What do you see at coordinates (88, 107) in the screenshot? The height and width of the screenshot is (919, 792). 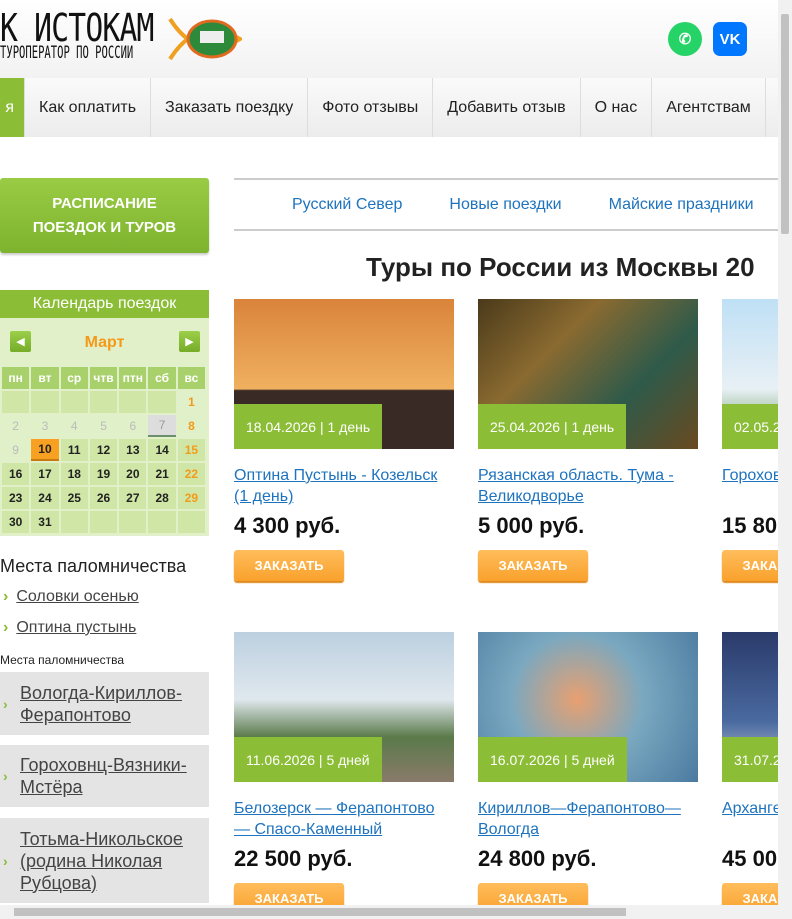 I see `nav-item-payment: Как оплатить` at bounding box center [88, 107].